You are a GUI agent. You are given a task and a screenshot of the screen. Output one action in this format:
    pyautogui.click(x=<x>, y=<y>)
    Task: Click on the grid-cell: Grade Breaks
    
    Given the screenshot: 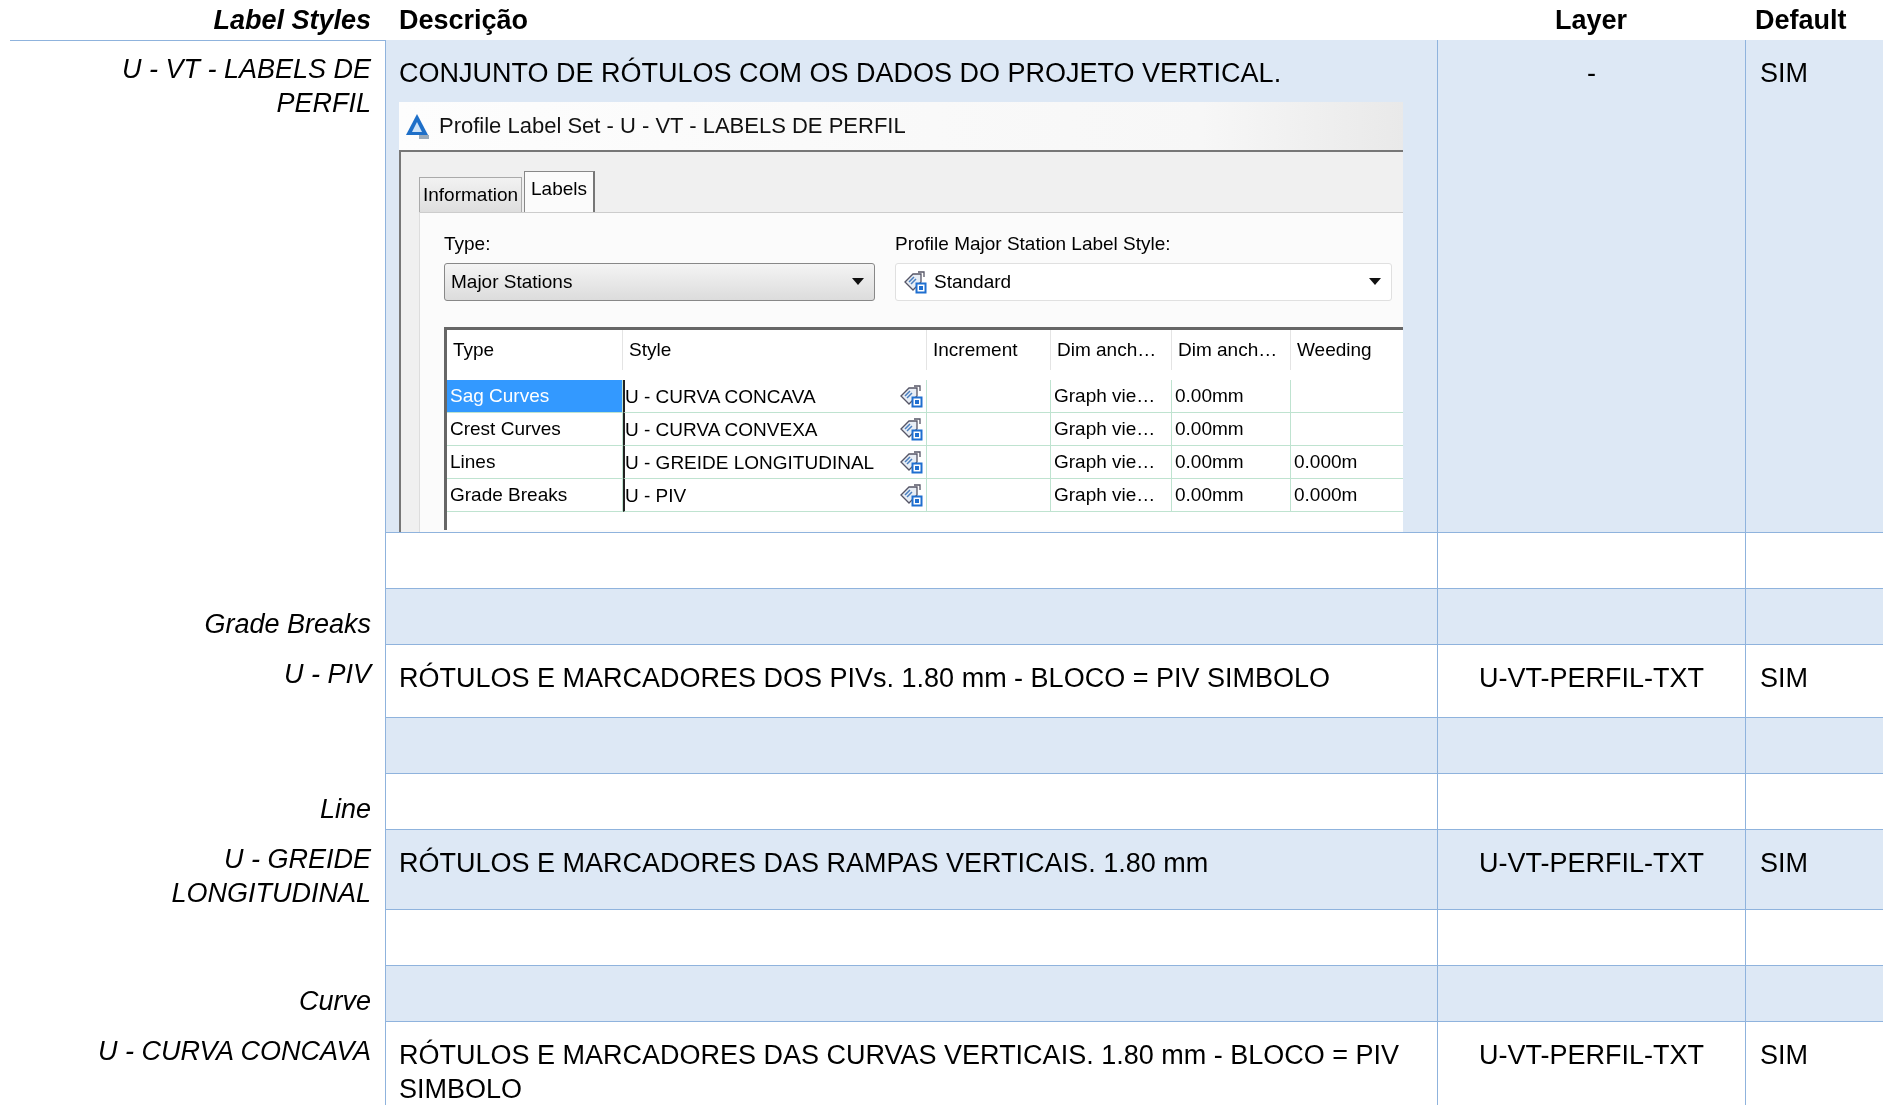 What is the action you would take?
    pyautogui.click(x=535, y=495)
    